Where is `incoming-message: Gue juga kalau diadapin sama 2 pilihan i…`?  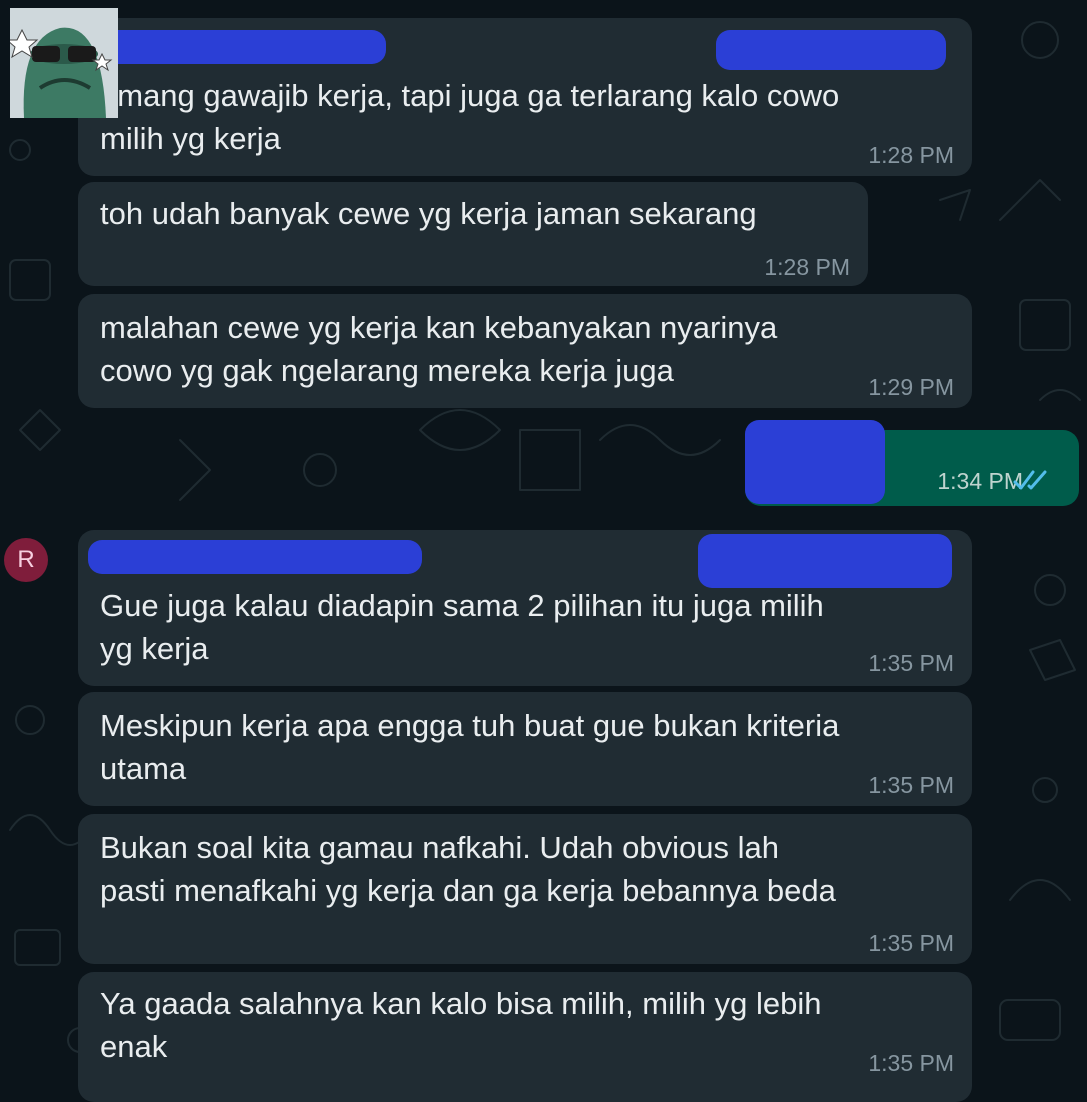 incoming-message: Gue juga kalau diadapin sama 2 pilihan i… is located at coordinates (525, 608).